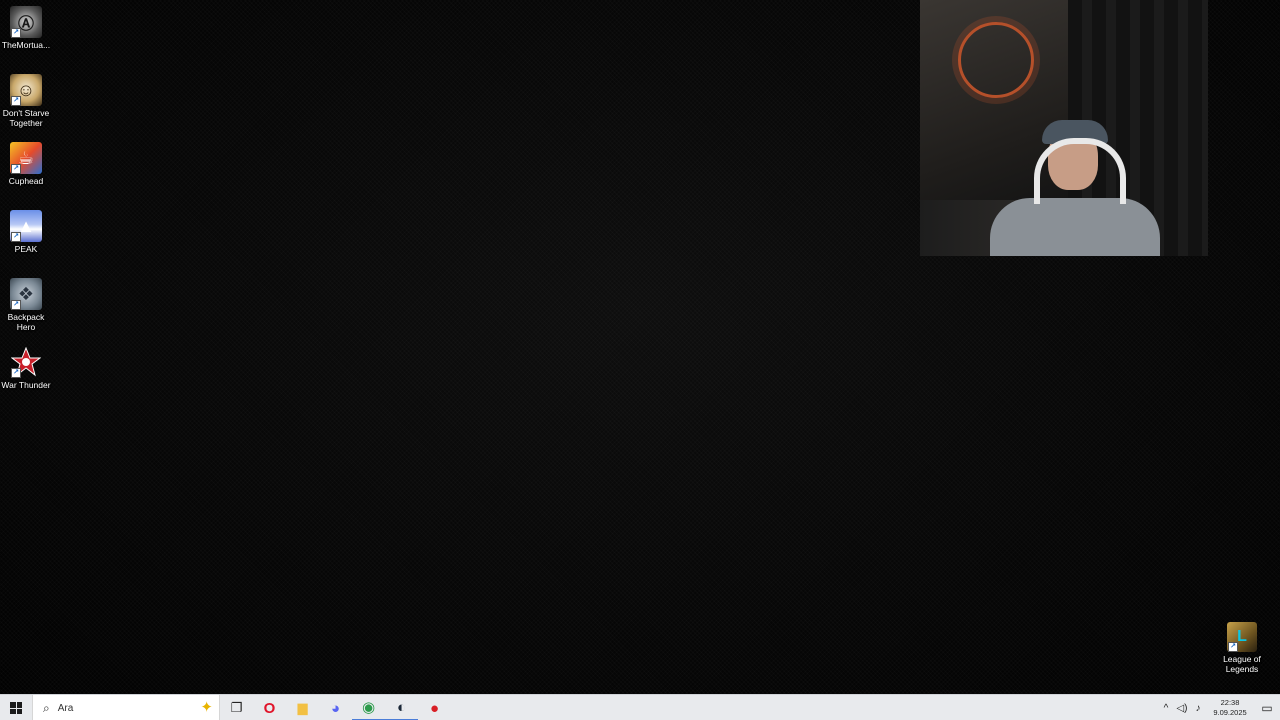 The width and height of the screenshot is (1280, 720). I want to click on search-icon: ⌕, so click(46, 707).